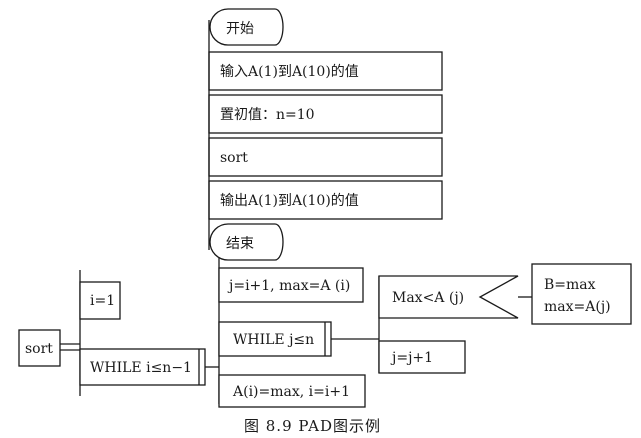 This screenshot has width=641, height=438. What do you see at coordinates (289, 201) in the screenshot?
I see `flow-step-output-label: 输出A(1)到A(10)的值` at bounding box center [289, 201].